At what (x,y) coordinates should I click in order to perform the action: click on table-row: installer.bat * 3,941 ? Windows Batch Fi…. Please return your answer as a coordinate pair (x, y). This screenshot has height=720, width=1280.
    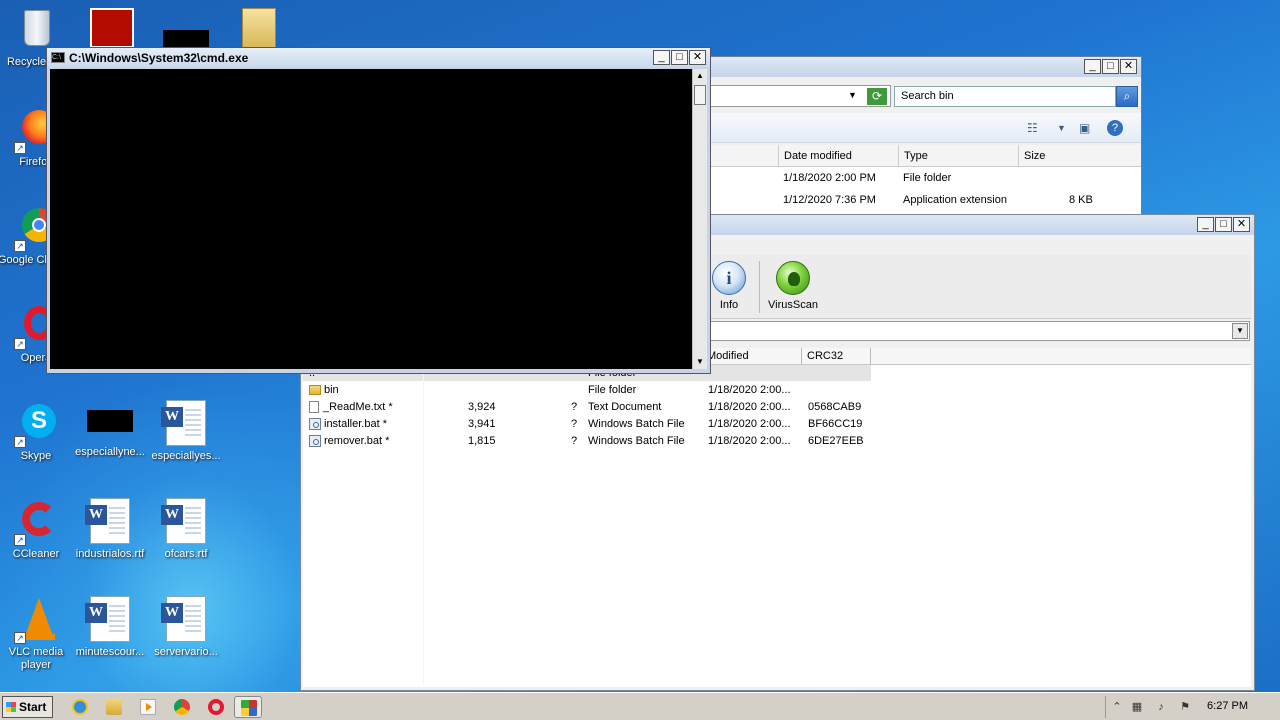
    Looking at the image, I should click on (777, 424).